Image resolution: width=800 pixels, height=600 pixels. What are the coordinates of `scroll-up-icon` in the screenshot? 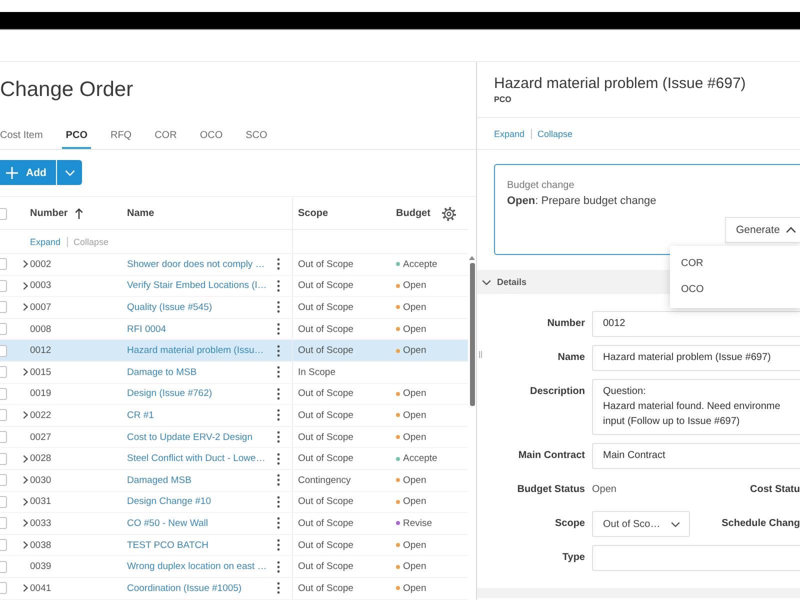 It's located at (472, 258).